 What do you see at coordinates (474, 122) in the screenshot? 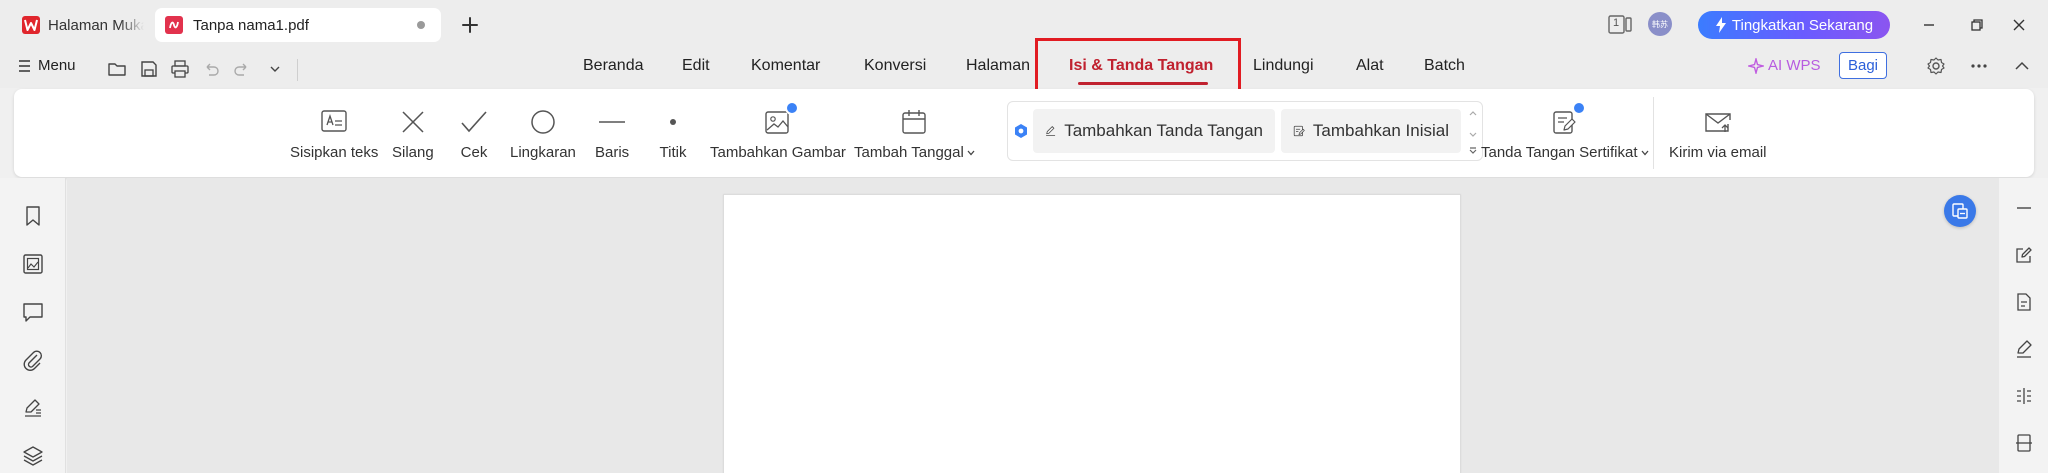
I see `check-icon` at bounding box center [474, 122].